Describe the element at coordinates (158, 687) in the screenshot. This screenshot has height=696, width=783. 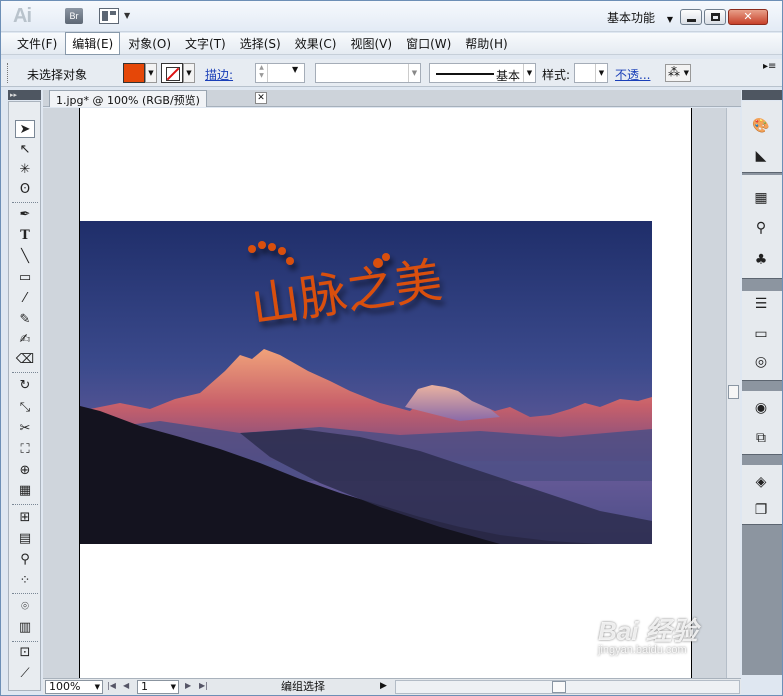
I see `artboard-number-select: 1 ▼` at that location.